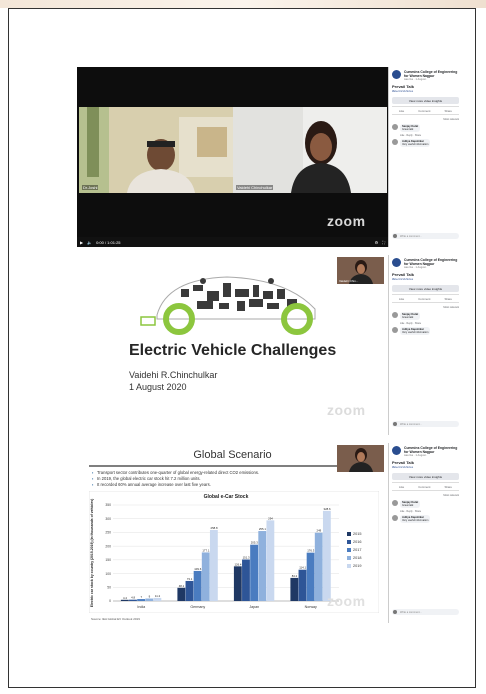 This screenshot has width=486, height=694. I want to click on bar-germany-2016, so click(189, 590).